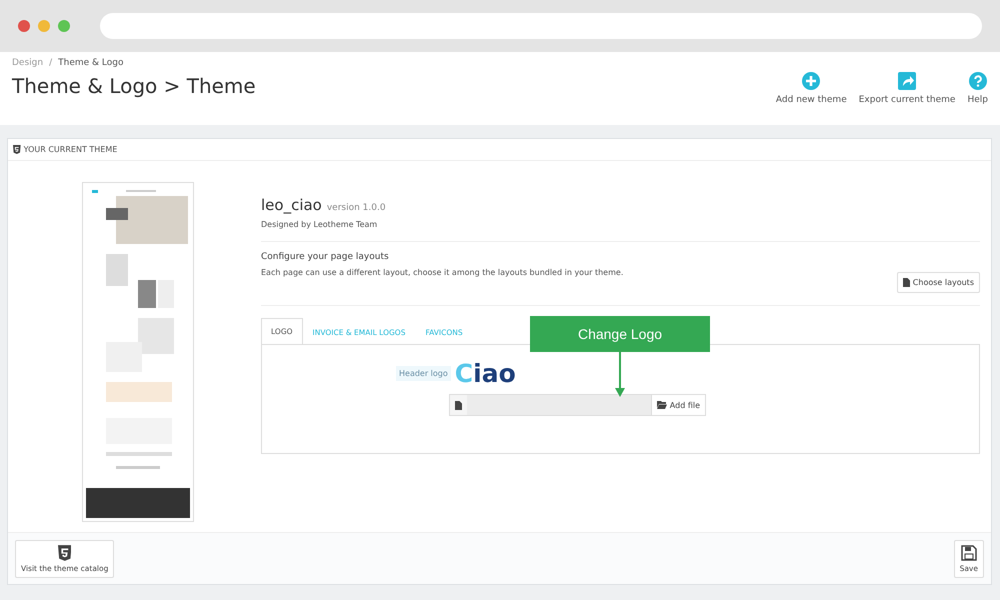 The height and width of the screenshot is (600, 1000). Describe the element at coordinates (938, 282) in the screenshot. I see `choose-layouts-button: Choose layouts` at that location.